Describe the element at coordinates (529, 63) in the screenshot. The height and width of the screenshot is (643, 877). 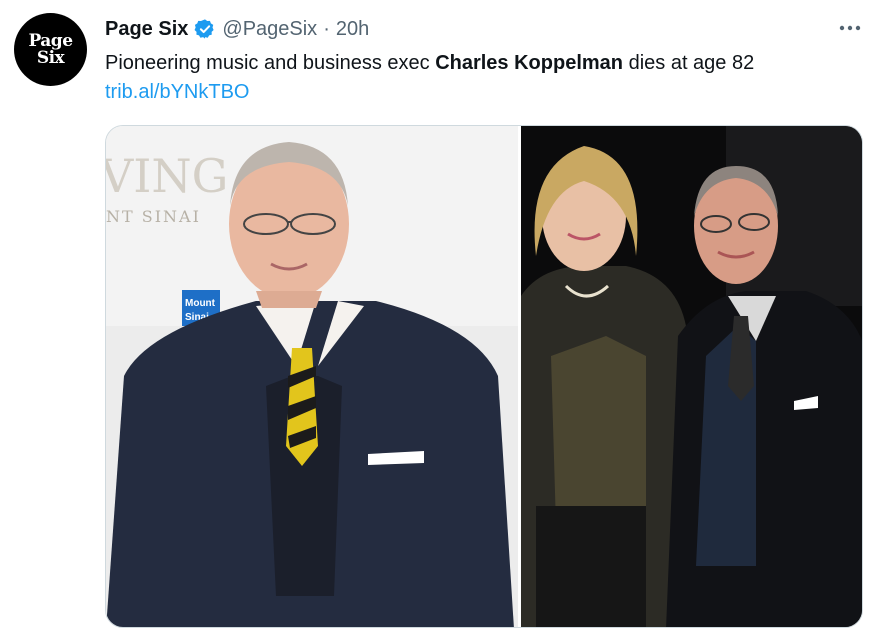
I see `tweet-text-bold-name: Charles Koppelman` at that location.